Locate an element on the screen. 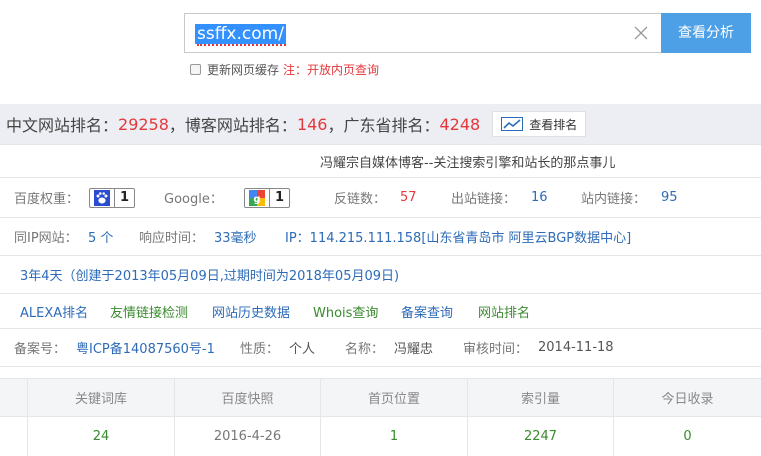 The width and height of the screenshot is (761, 456). cache-row: 更新网页缓存 注：开放内页查询 is located at coordinates (284, 69).